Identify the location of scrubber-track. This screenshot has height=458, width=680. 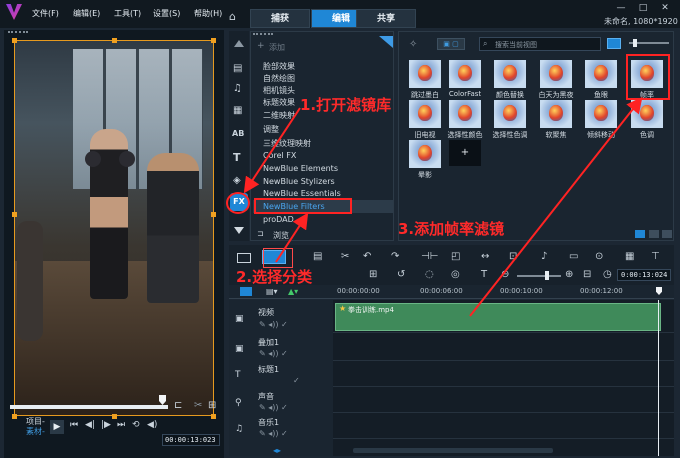
(89, 407).